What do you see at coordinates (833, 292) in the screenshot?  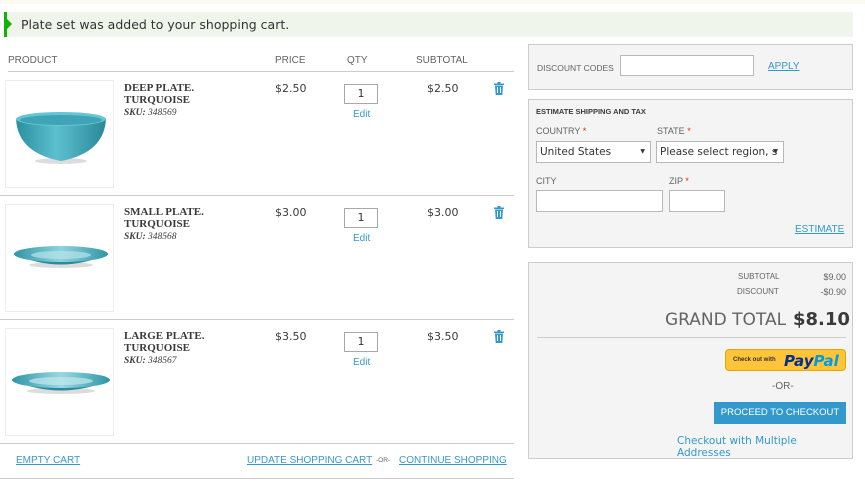 I see `discount-value: -$0.90` at bounding box center [833, 292].